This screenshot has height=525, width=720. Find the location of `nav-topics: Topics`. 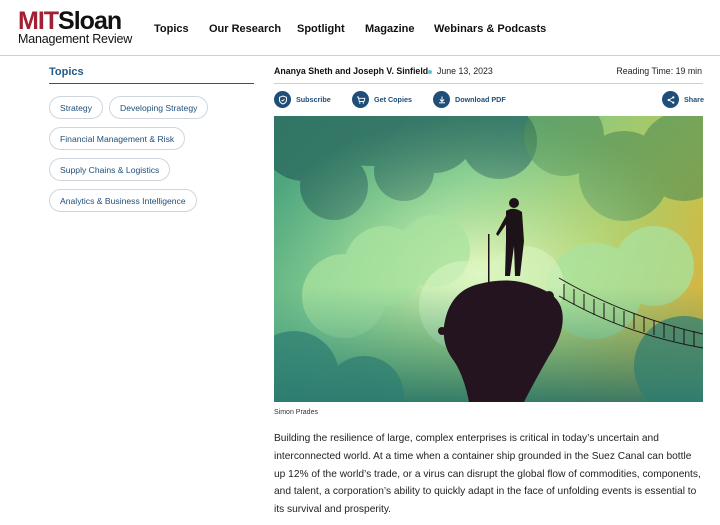

nav-topics: Topics is located at coordinates (171, 29).